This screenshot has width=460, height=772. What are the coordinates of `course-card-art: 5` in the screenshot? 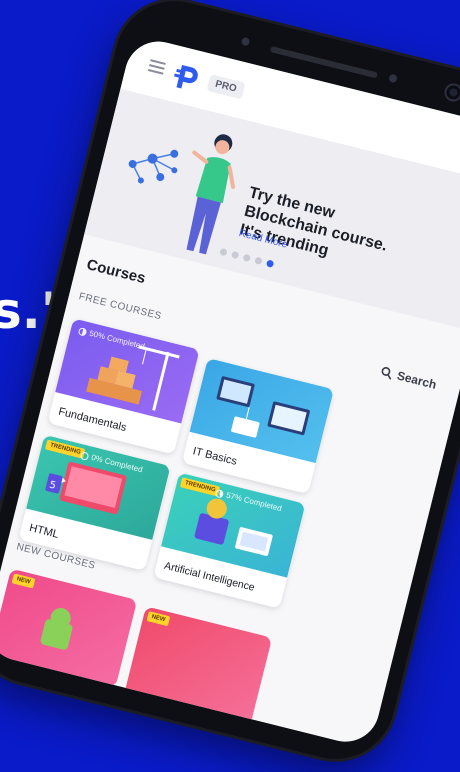 It's located at (98, 487).